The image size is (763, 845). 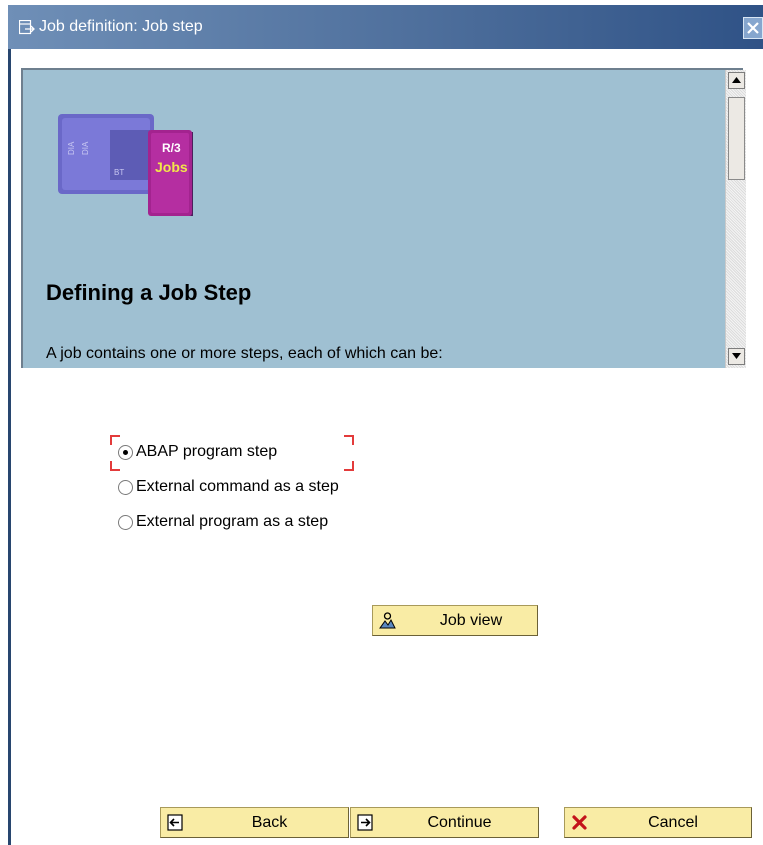 I want to click on logo-text-r3: R/3, so click(x=171, y=148).